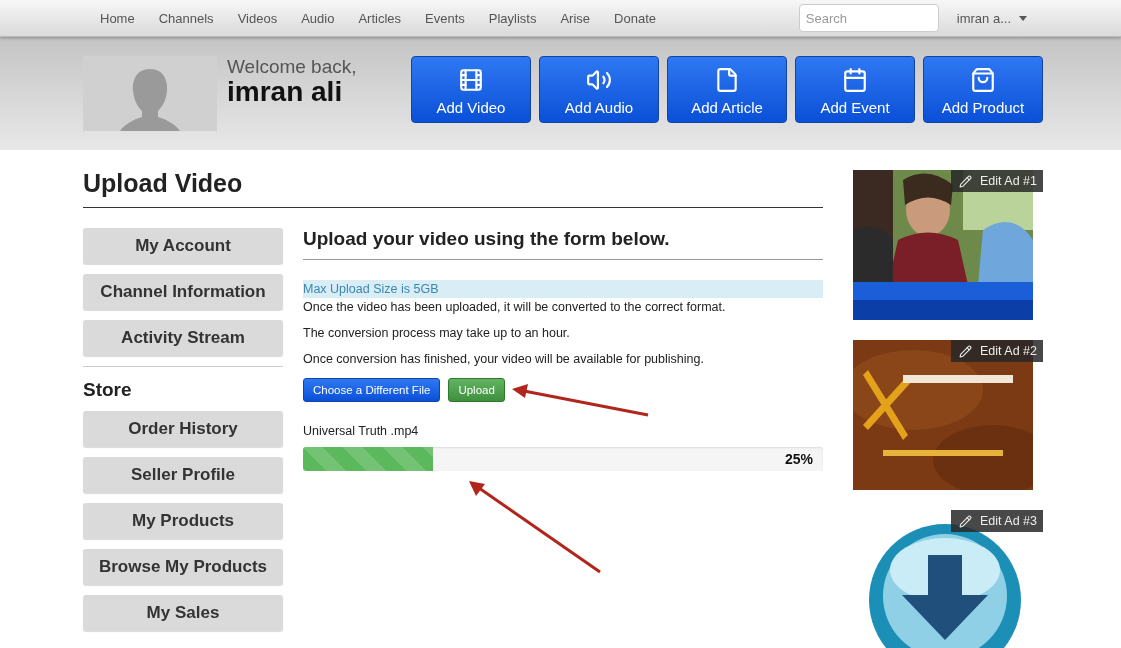  I want to click on info-text: Once conversion has finished, your video will be available for publishing., so click(504, 359).